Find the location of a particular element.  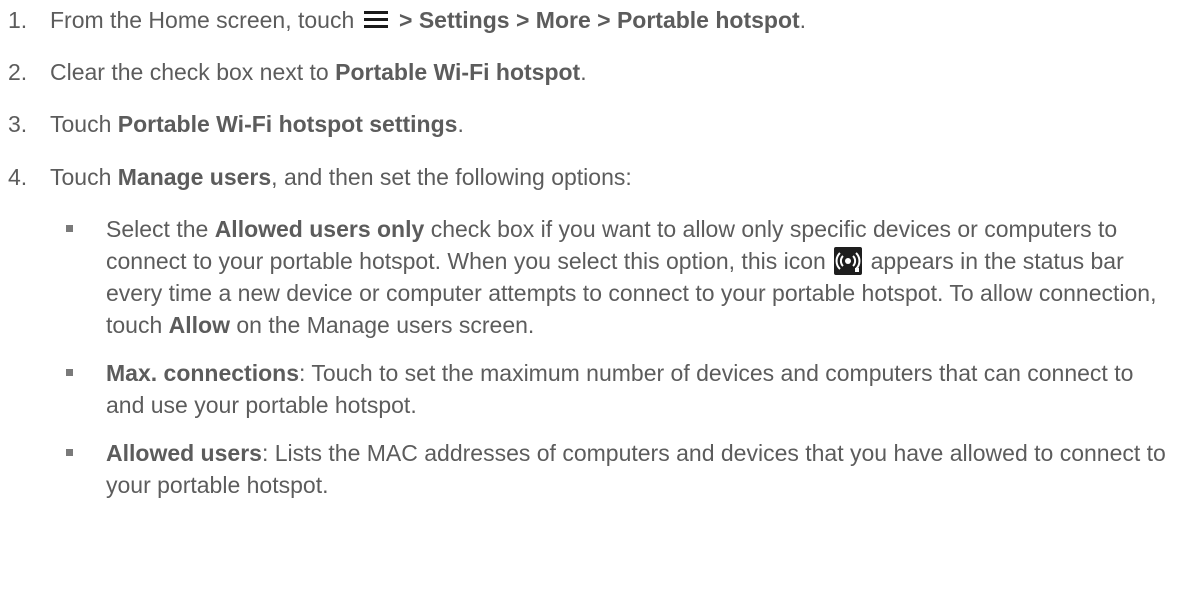

step-bold: Manage users is located at coordinates (194, 177).